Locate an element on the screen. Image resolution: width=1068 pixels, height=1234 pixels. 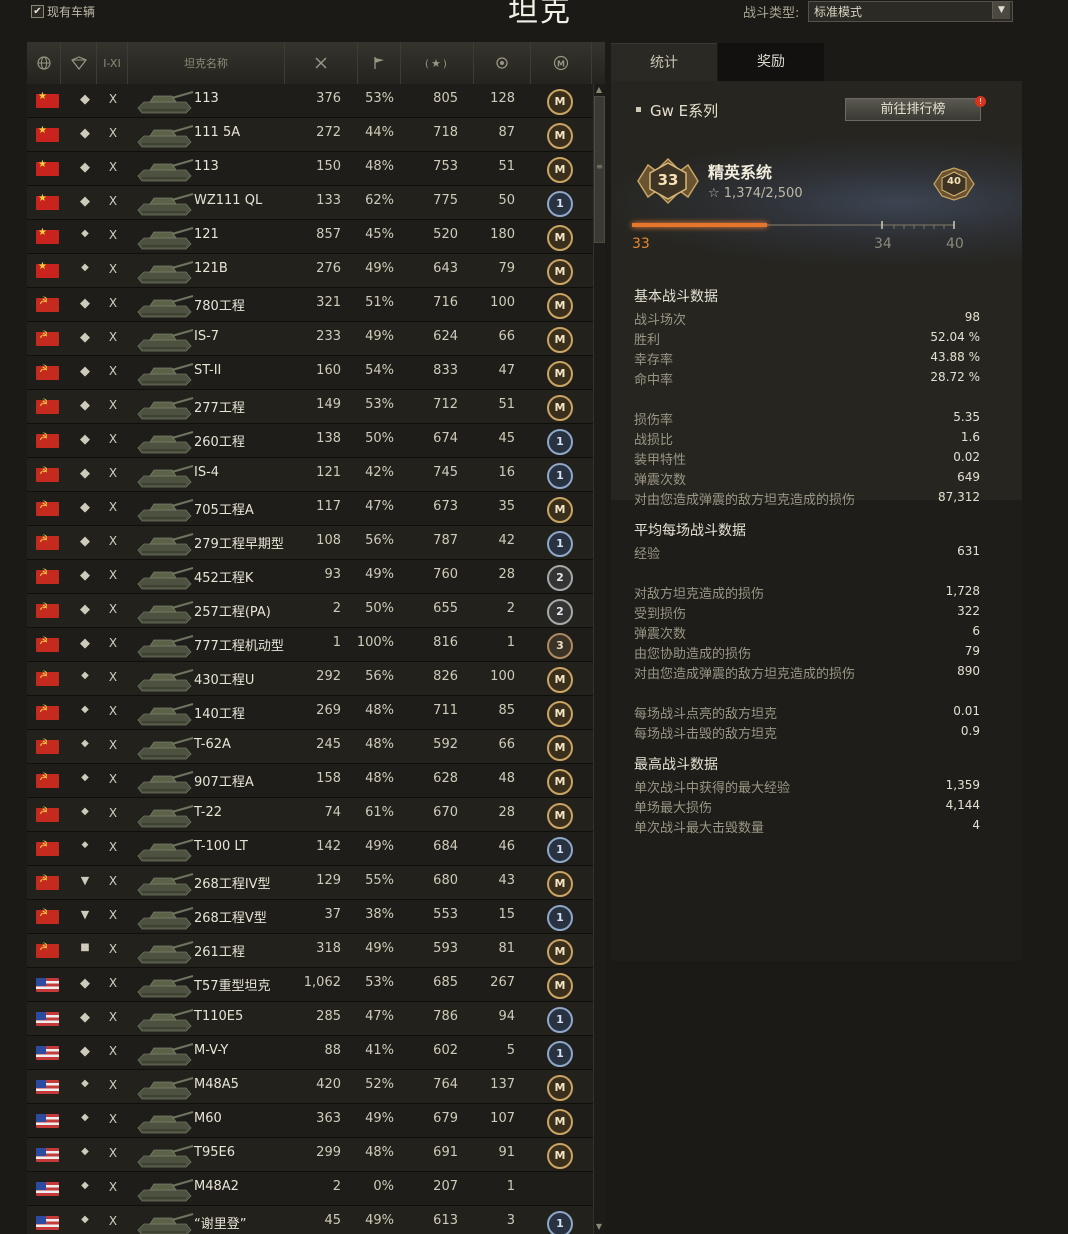
tank-name-column-header: 坦克名称 is located at coordinates (206, 63).